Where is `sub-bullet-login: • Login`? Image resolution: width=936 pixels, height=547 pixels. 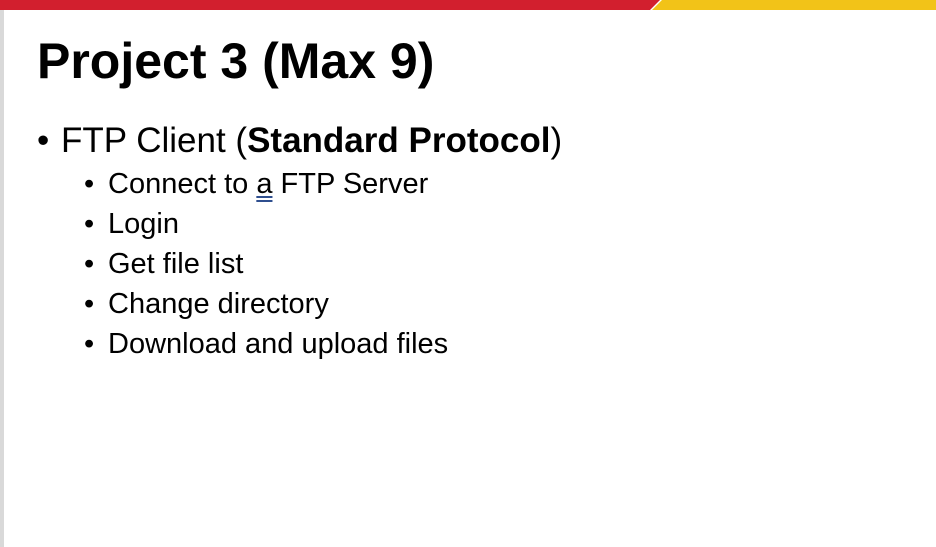 sub-bullet-login: • Login is located at coordinates (460, 224).